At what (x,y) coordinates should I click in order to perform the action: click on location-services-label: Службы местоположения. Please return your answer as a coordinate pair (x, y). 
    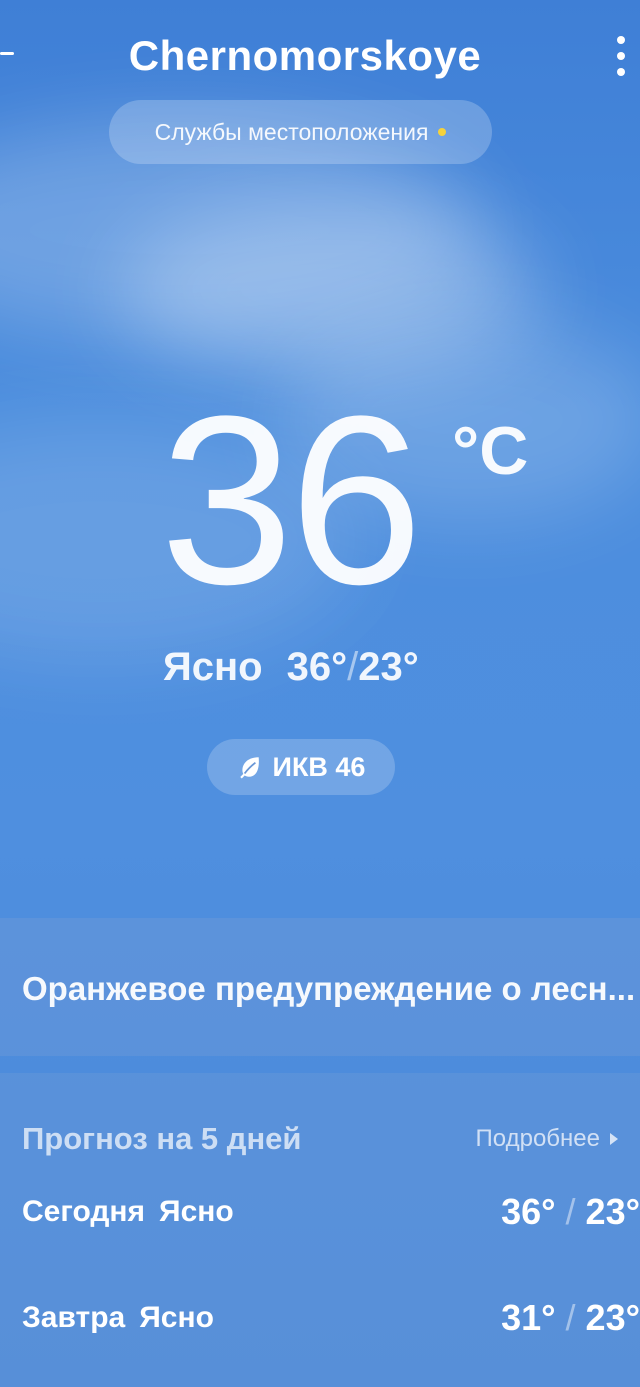
    Looking at the image, I should click on (291, 131).